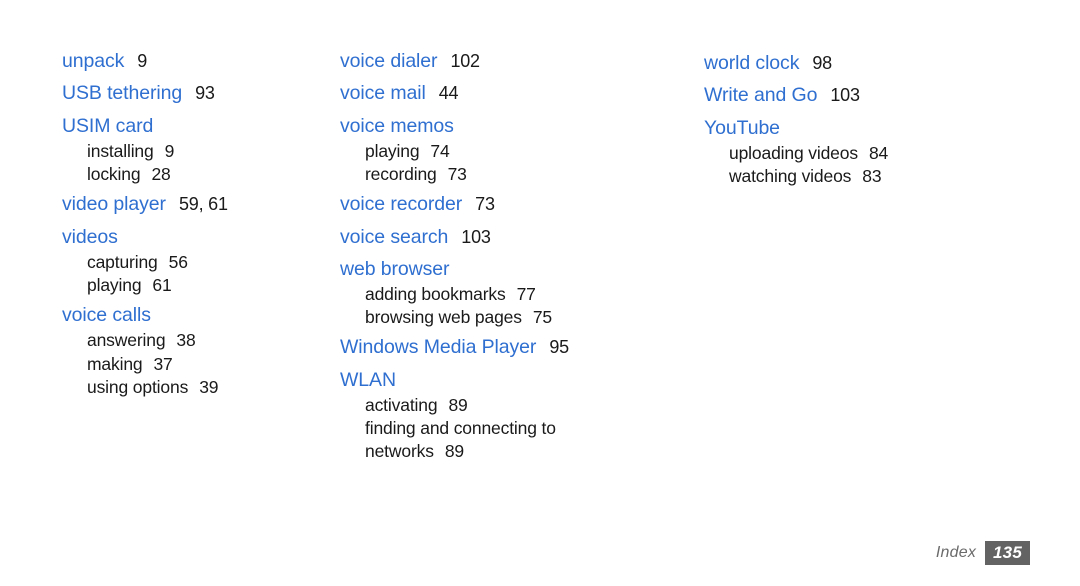 The width and height of the screenshot is (1080, 586). I want to click on index-subentry-label: uploading videos, so click(793, 153).